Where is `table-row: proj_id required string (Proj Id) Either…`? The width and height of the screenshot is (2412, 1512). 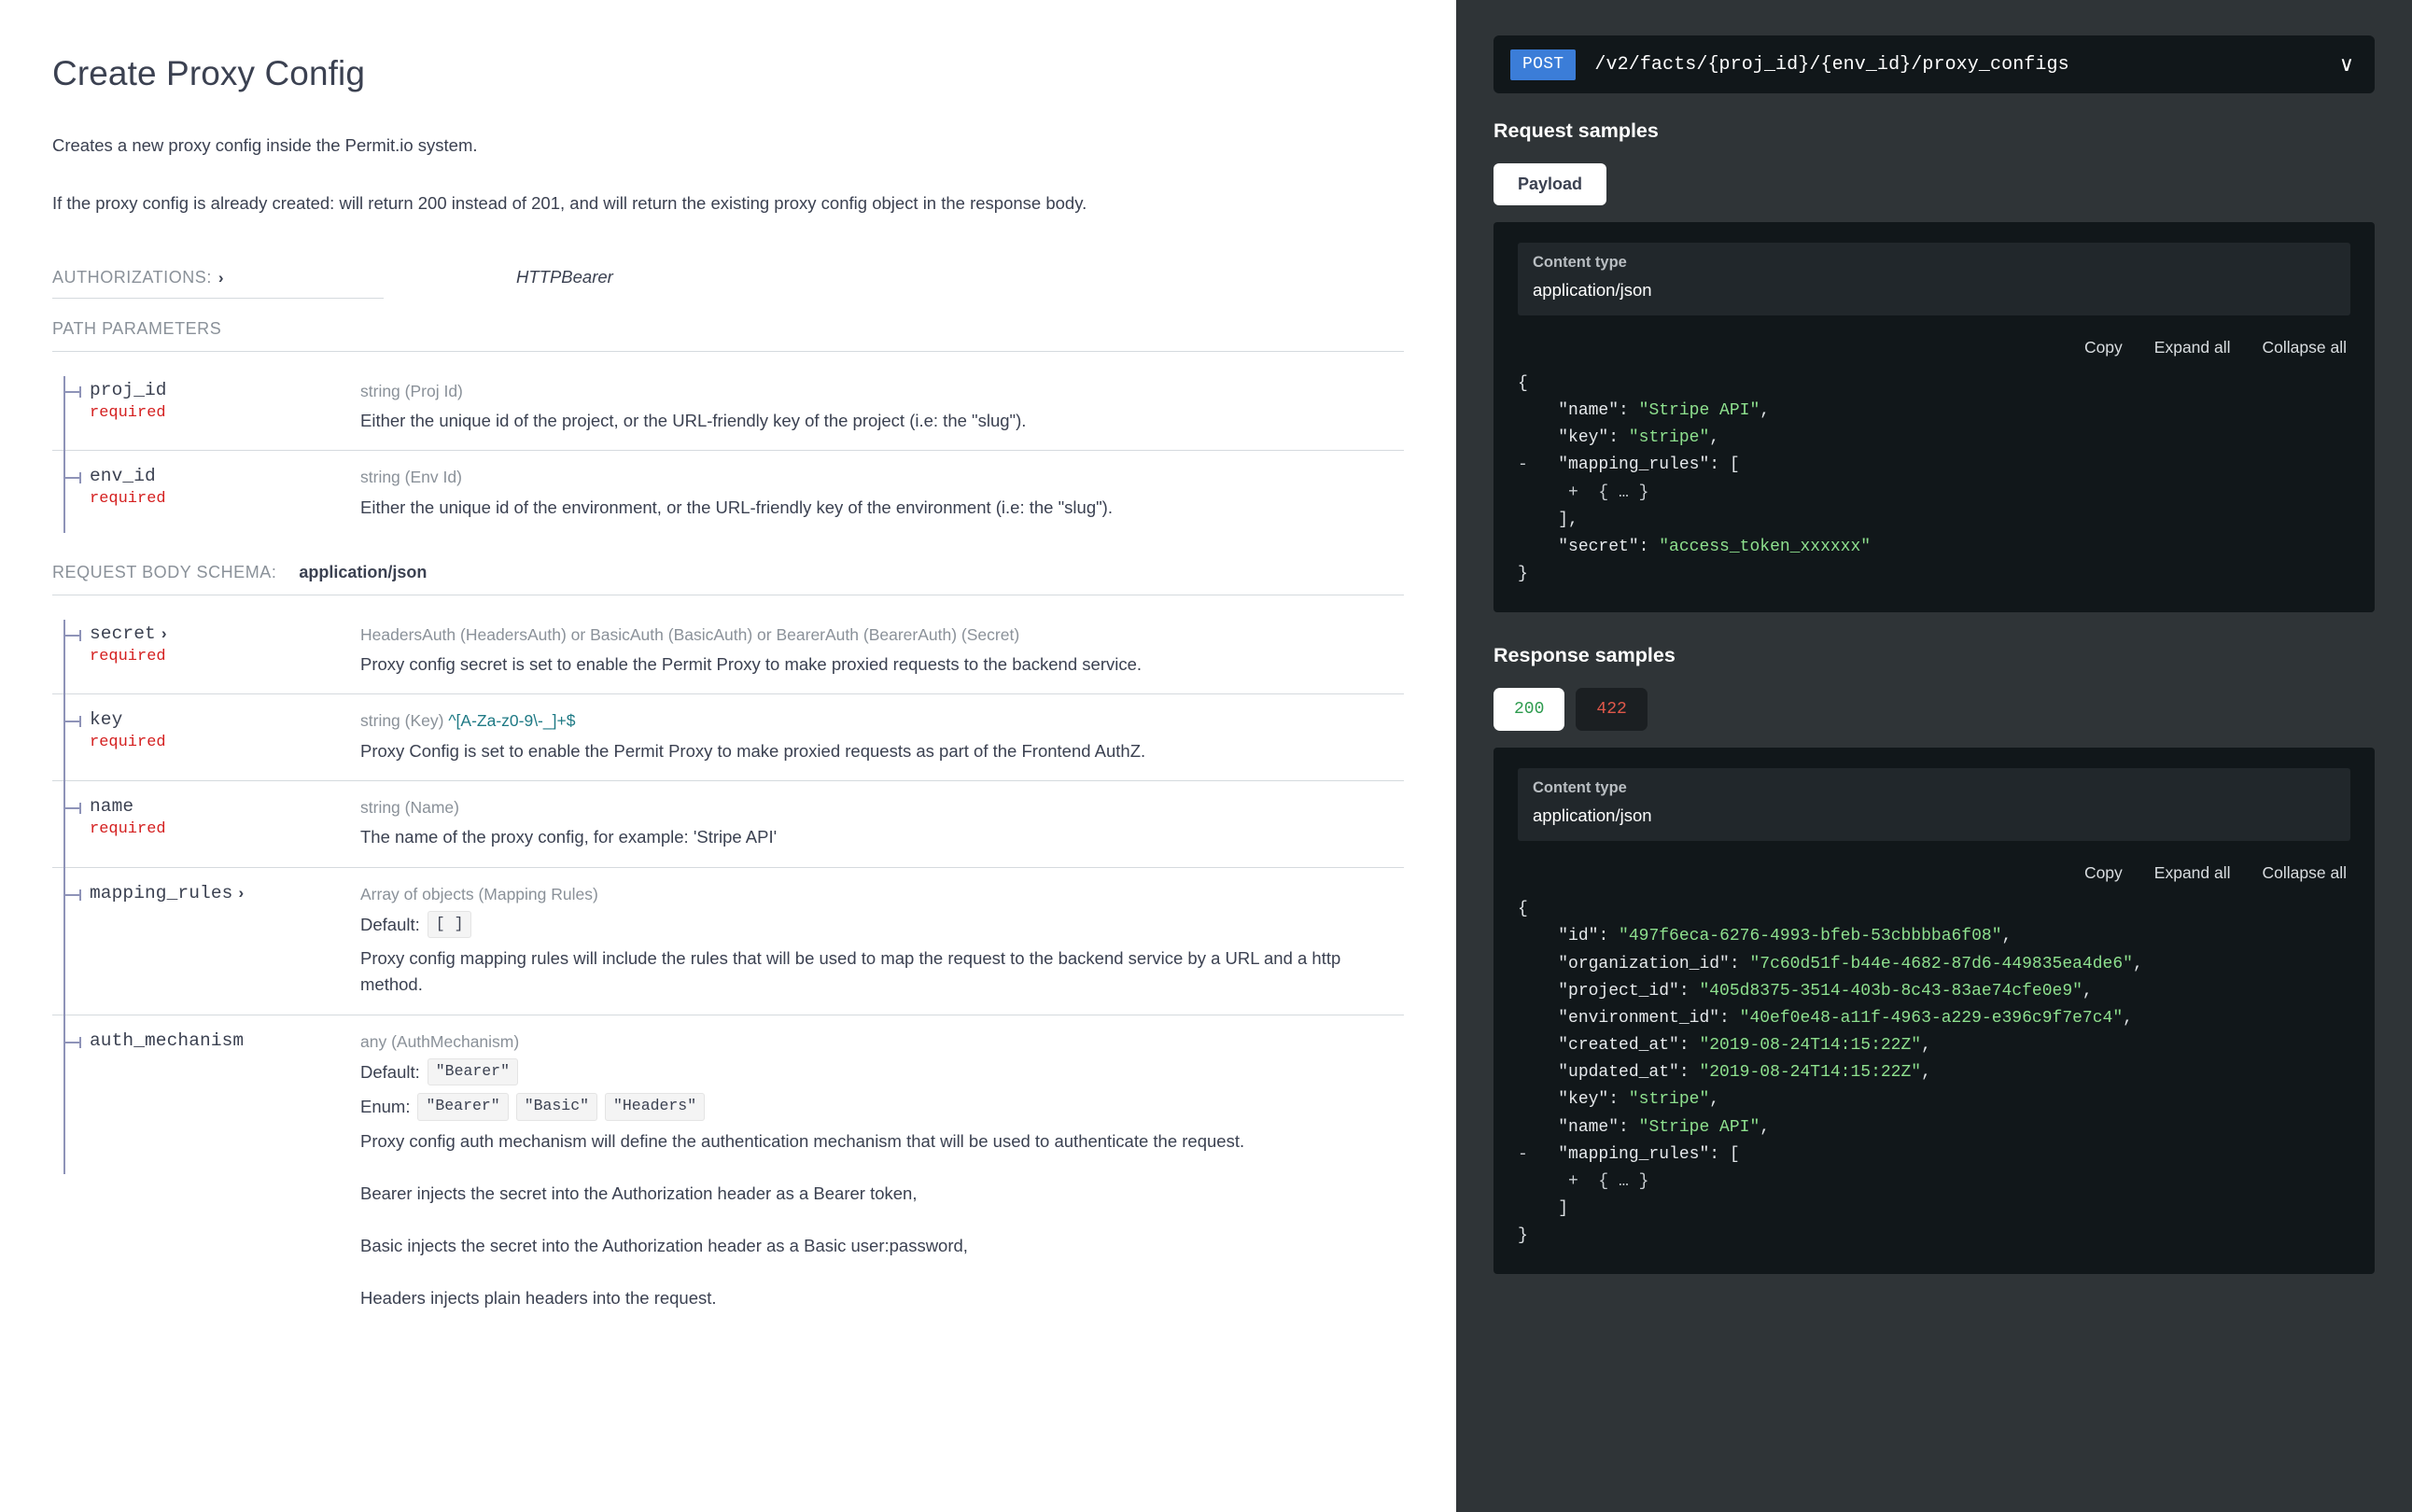 table-row: proj_id required string (Proj Id) Either… is located at coordinates (728, 408).